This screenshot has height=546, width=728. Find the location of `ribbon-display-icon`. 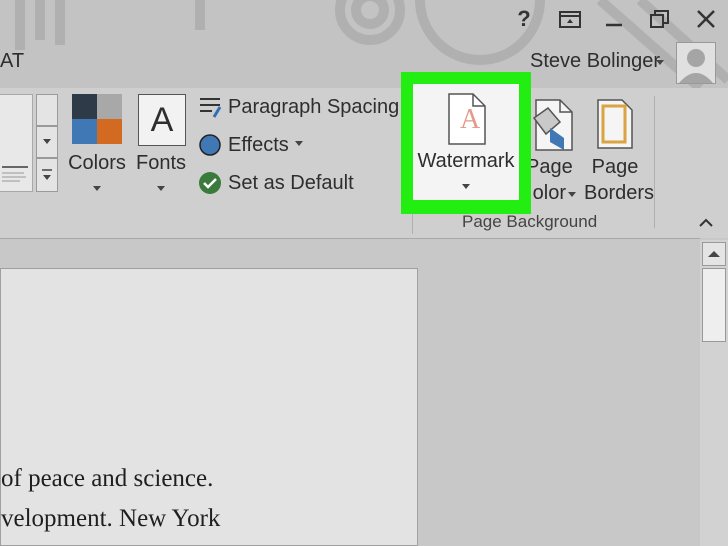

ribbon-display-icon is located at coordinates (570, 19).